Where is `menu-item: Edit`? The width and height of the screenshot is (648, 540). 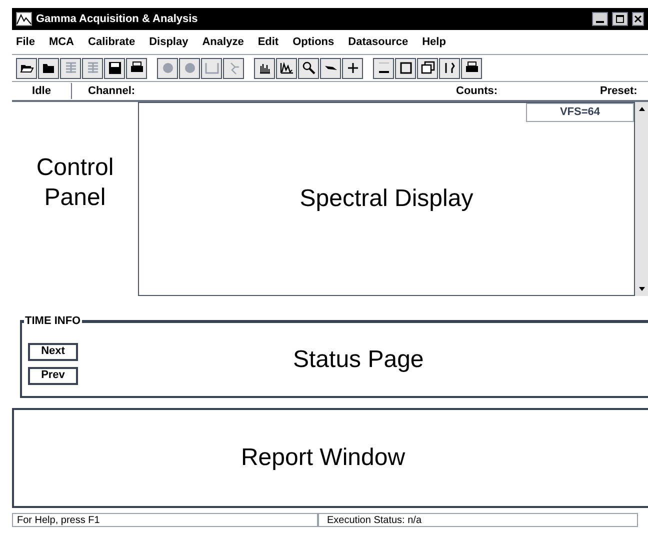 menu-item: Edit is located at coordinates (268, 42).